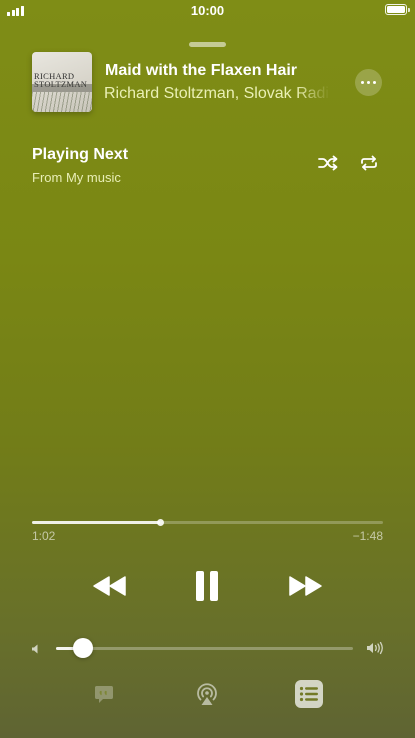 This screenshot has height=738, width=415. I want to click on status-time: 10:00, so click(207, 10).